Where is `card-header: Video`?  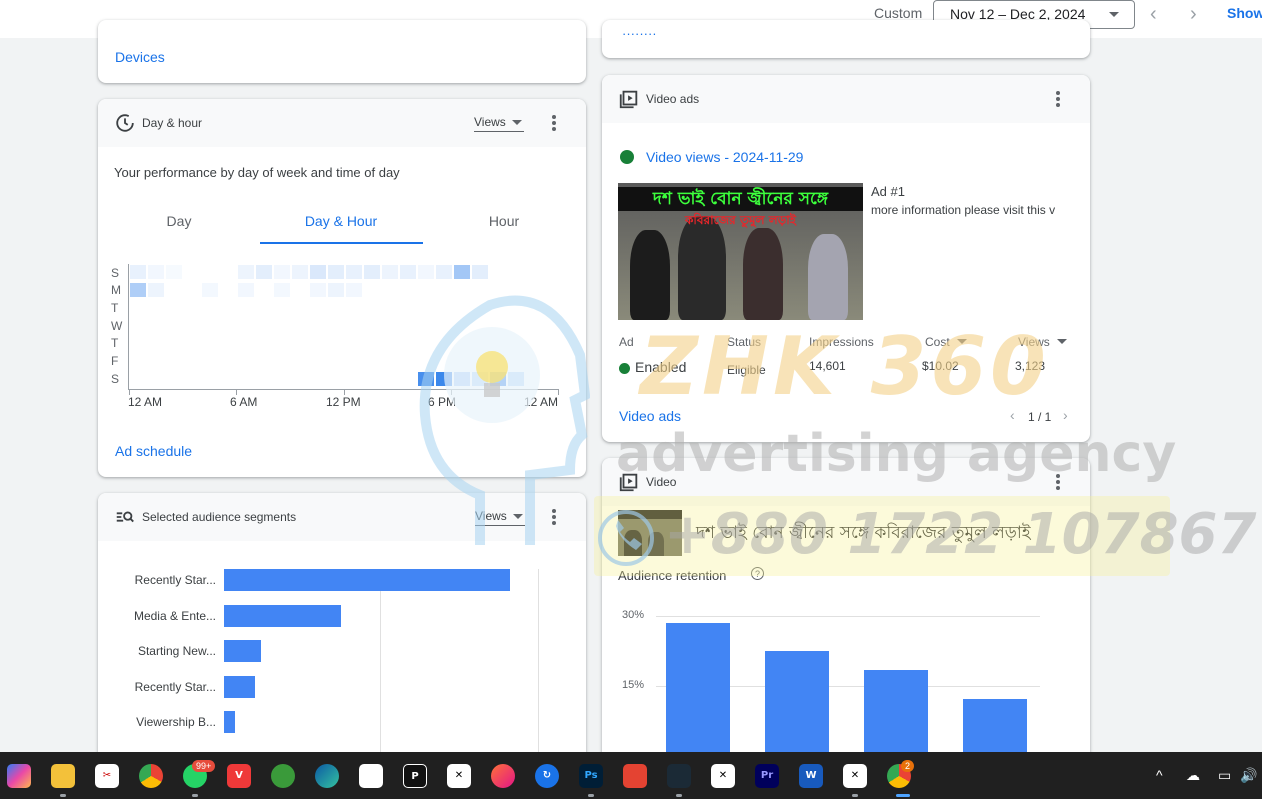
card-header: Video is located at coordinates (846, 482).